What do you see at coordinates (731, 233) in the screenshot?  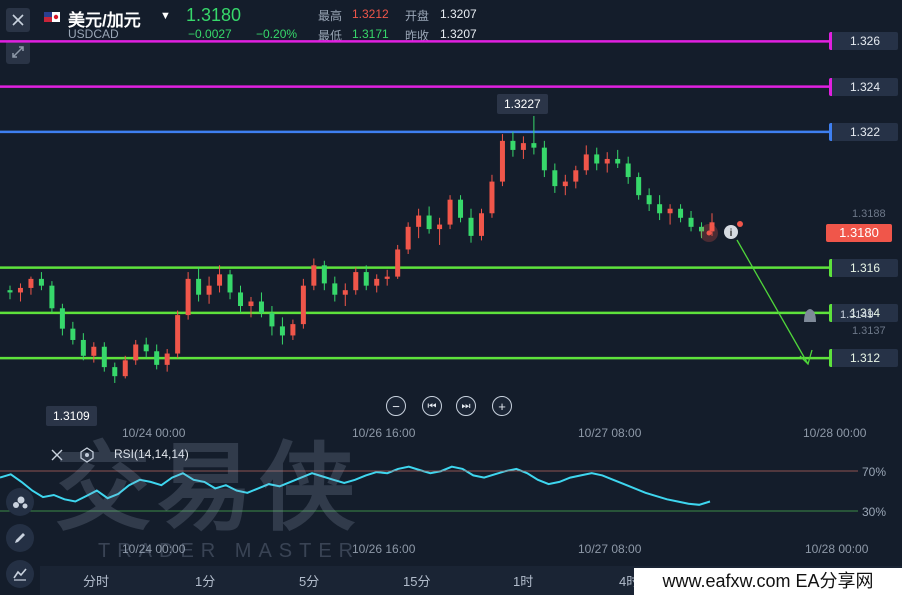 I see `info-icon-glyph: i` at bounding box center [731, 233].